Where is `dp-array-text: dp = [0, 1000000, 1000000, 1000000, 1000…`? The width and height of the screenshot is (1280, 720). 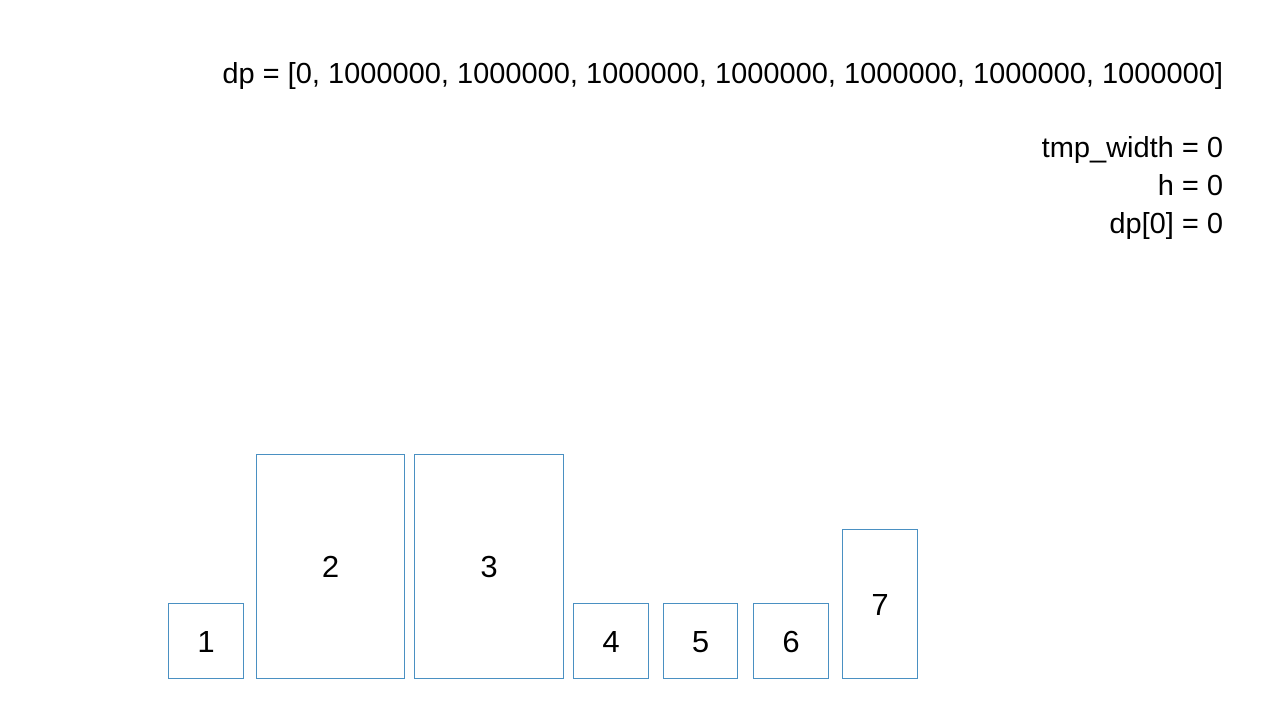
dp-array-text: dp = [0, 1000000, 1000000, 1000000, 1000… is located at coordinates (722, 74).